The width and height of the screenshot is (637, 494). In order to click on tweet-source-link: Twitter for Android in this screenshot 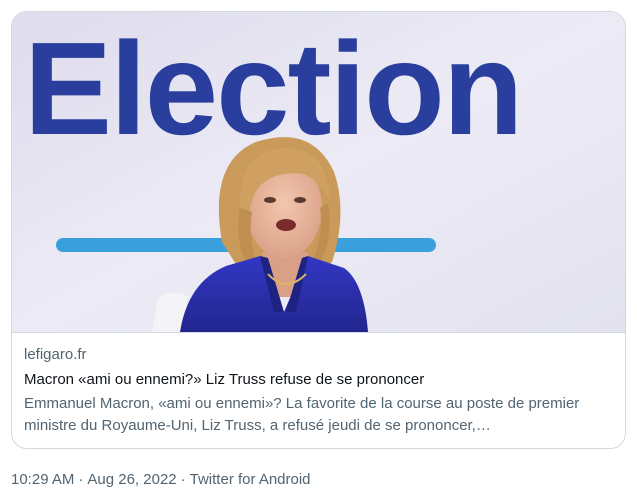, I will do `click(250, 479)`.